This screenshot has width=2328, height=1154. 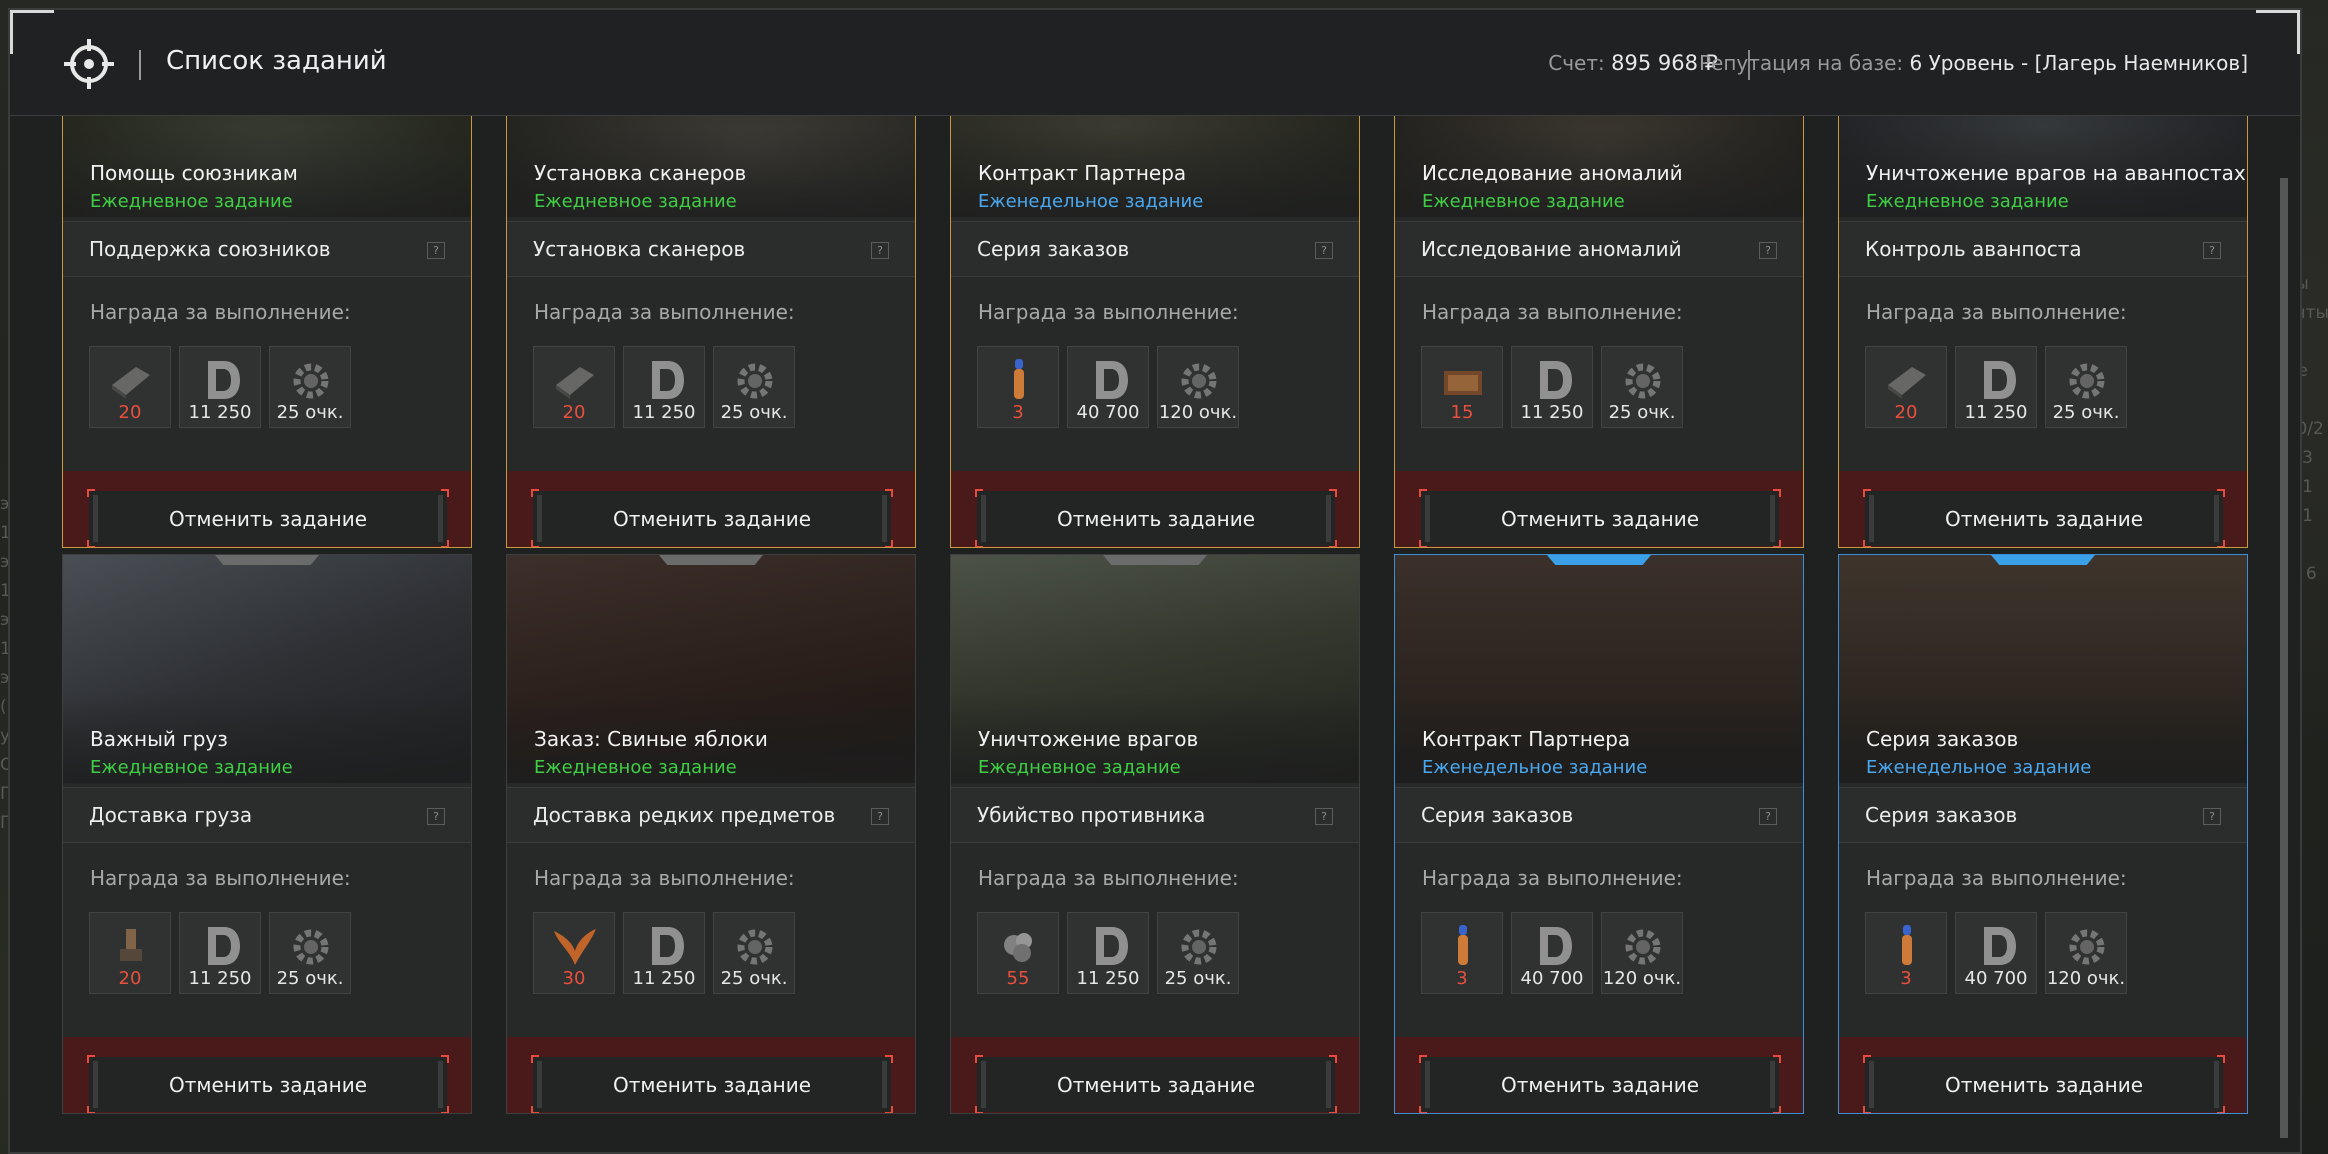 What do you see at coordinates (665, 946) in the screenshot?
I see `currency-icon` at bounding box center [665, 946].